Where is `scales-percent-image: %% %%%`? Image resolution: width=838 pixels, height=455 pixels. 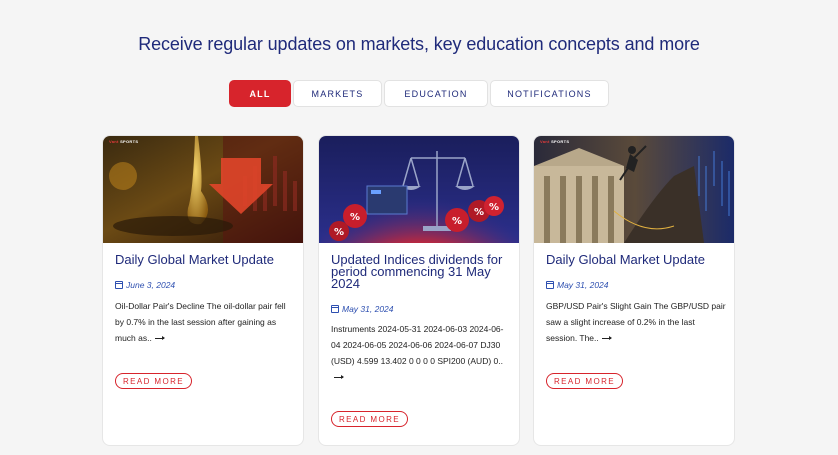 scales-percent-image: %% %%% is located at coordinates (419, 189).